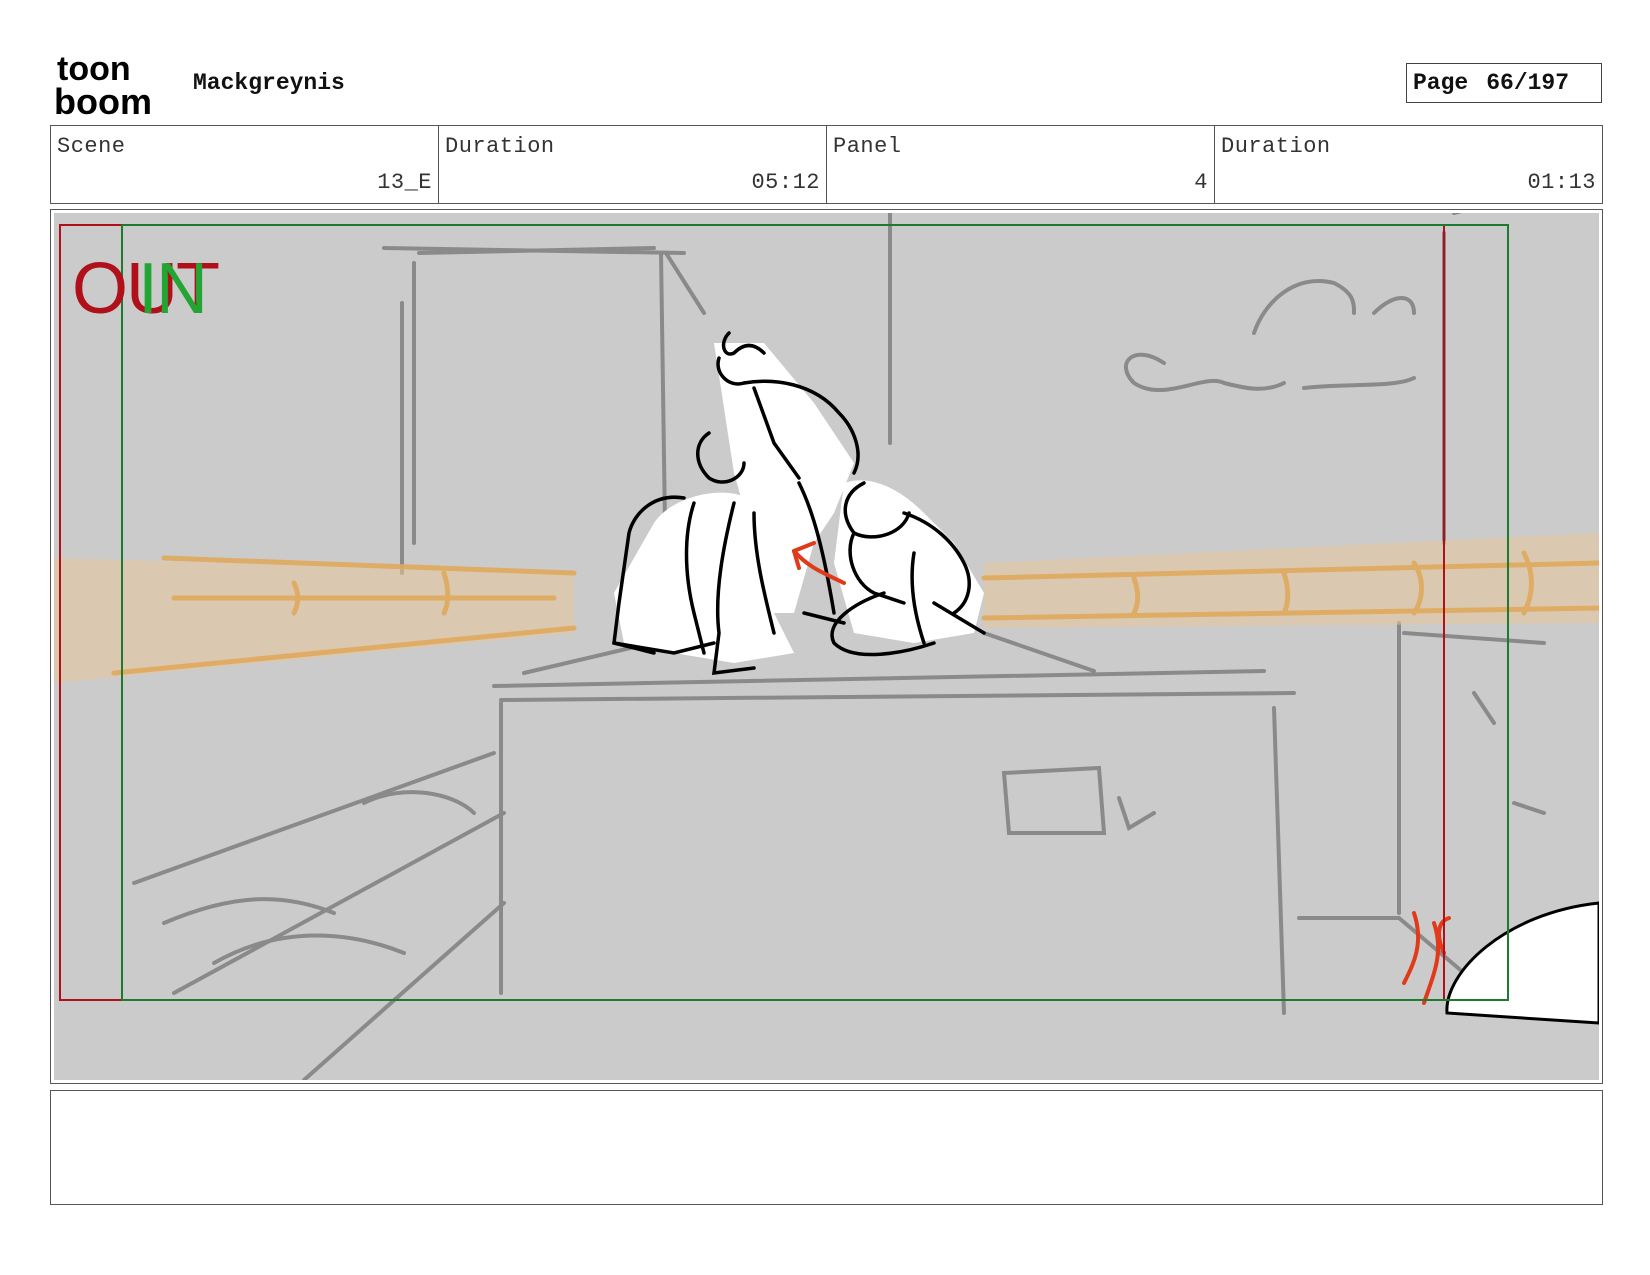 The height and width of the screenshot is (1275, 1650). What do you see at coordinates (785, 182) in the screenshot?
I see `scene-duration-value: 05:12` at bounding box center [785, 182].